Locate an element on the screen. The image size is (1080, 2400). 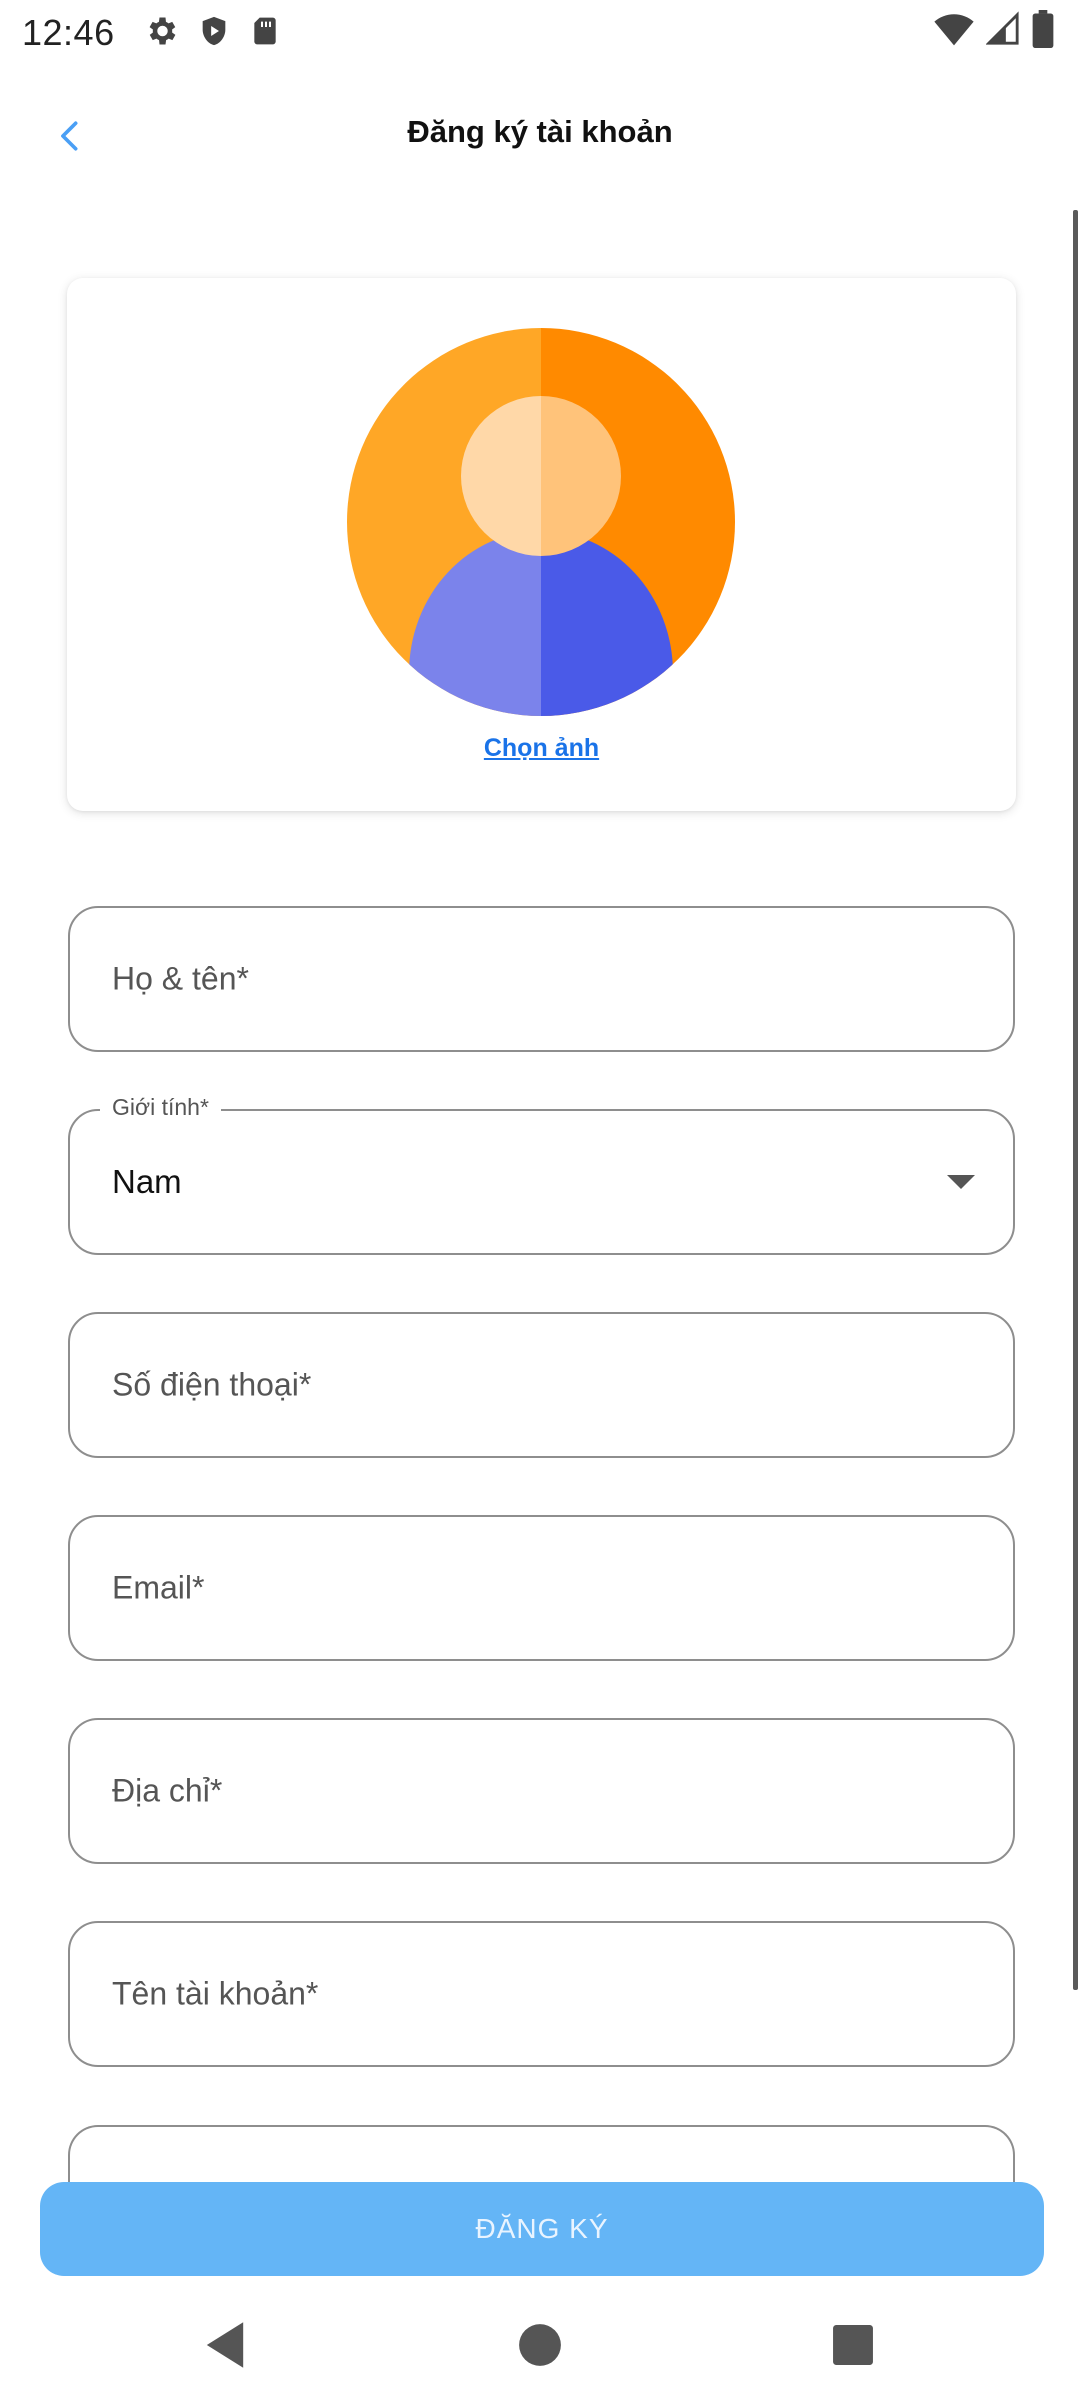
app-bar: Đăng ký tài khoản is located at coordinates (540, 135).